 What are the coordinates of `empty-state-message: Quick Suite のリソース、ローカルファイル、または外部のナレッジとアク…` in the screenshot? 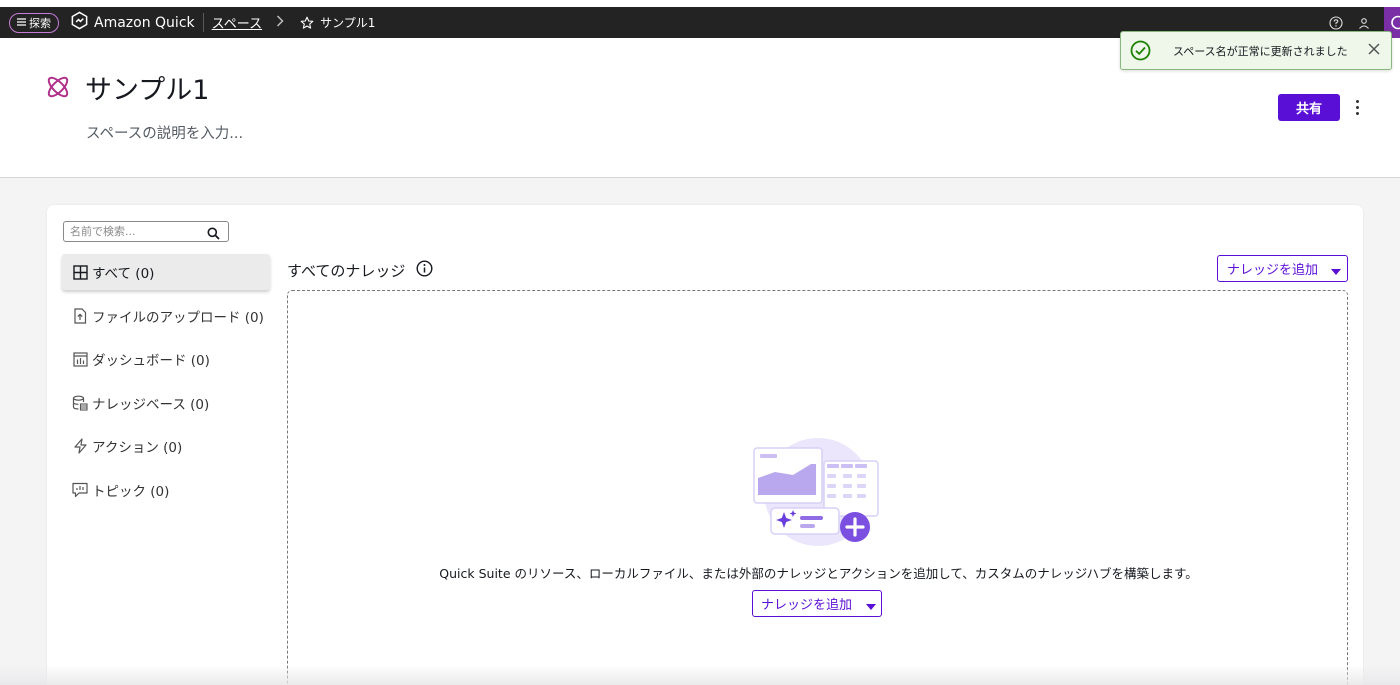 It's located at (818, 573).